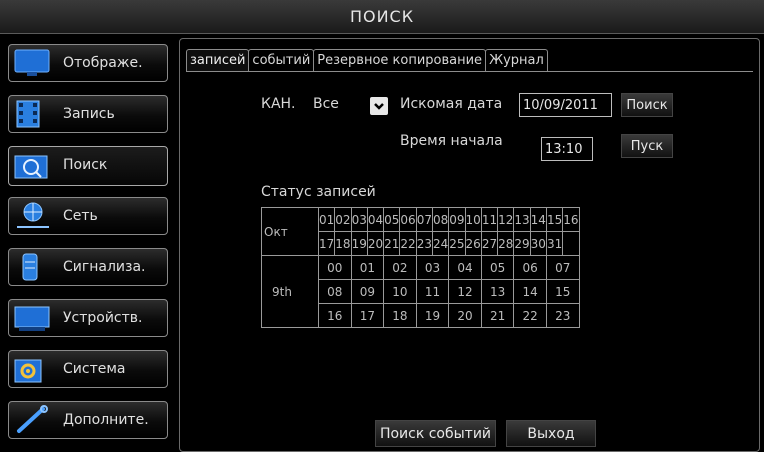 This screenshot has height=452, width=764. I want to click on hour-cell: 22, so click(530, 315).